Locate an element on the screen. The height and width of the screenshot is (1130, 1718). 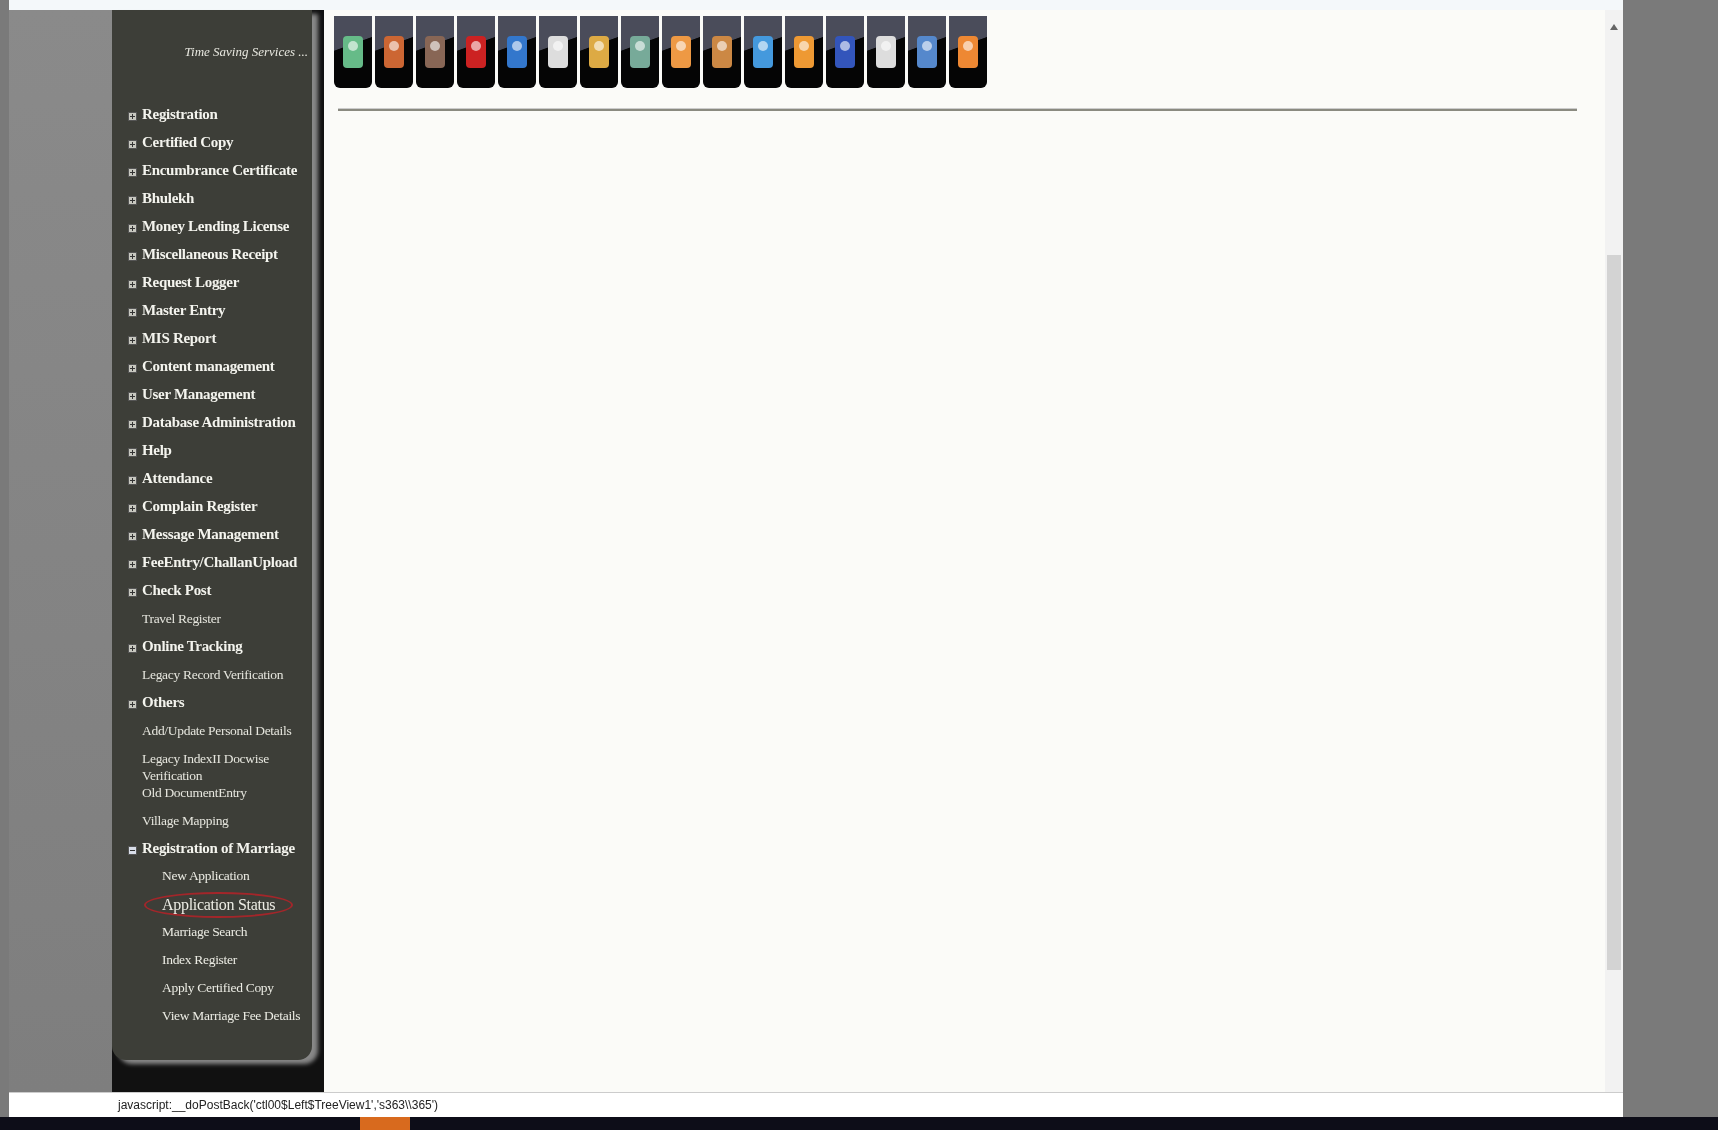
tree-item: Message Management is located at coordinates (210, 534).